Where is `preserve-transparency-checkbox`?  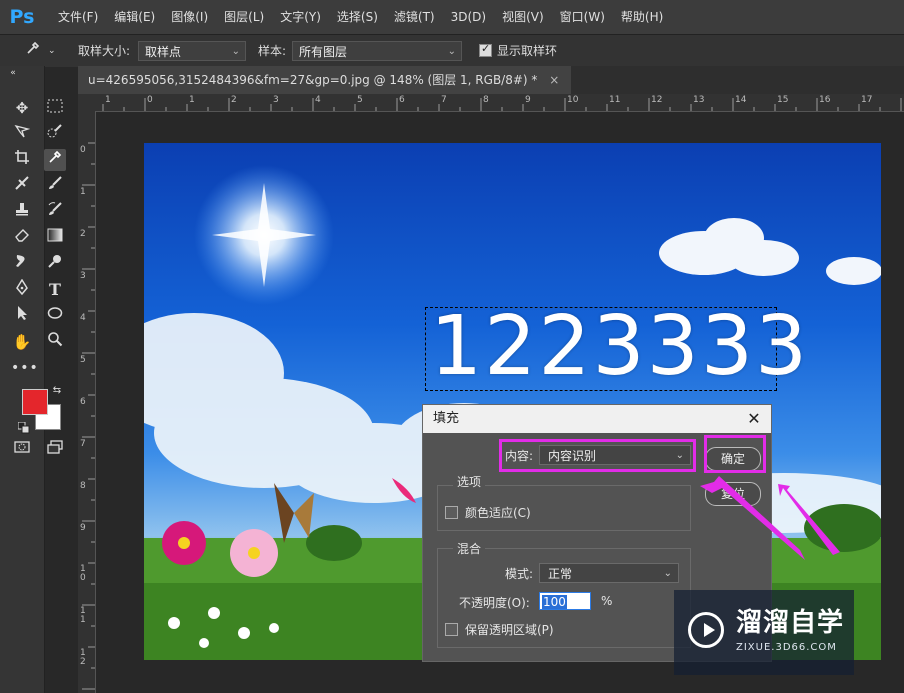 preserve-transparency-checkbox is located at coordinates (451, 629).